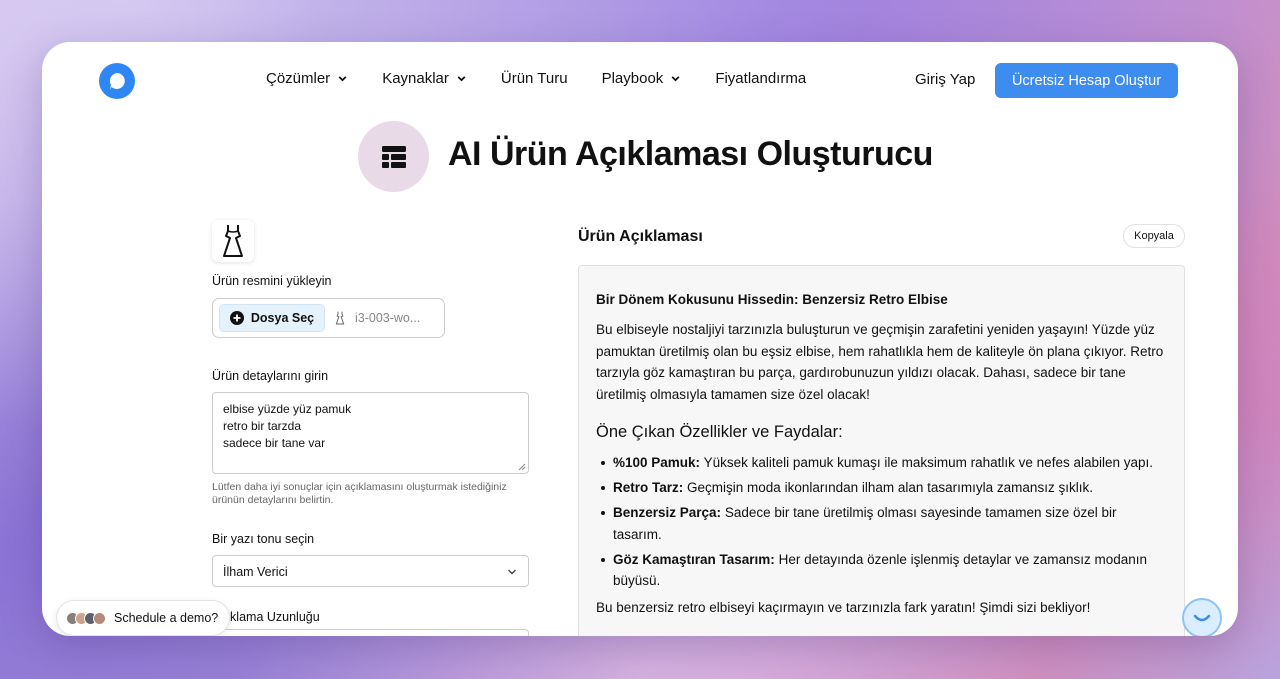  I want to click on tone-select: İlham Verici, so click(370, 571).